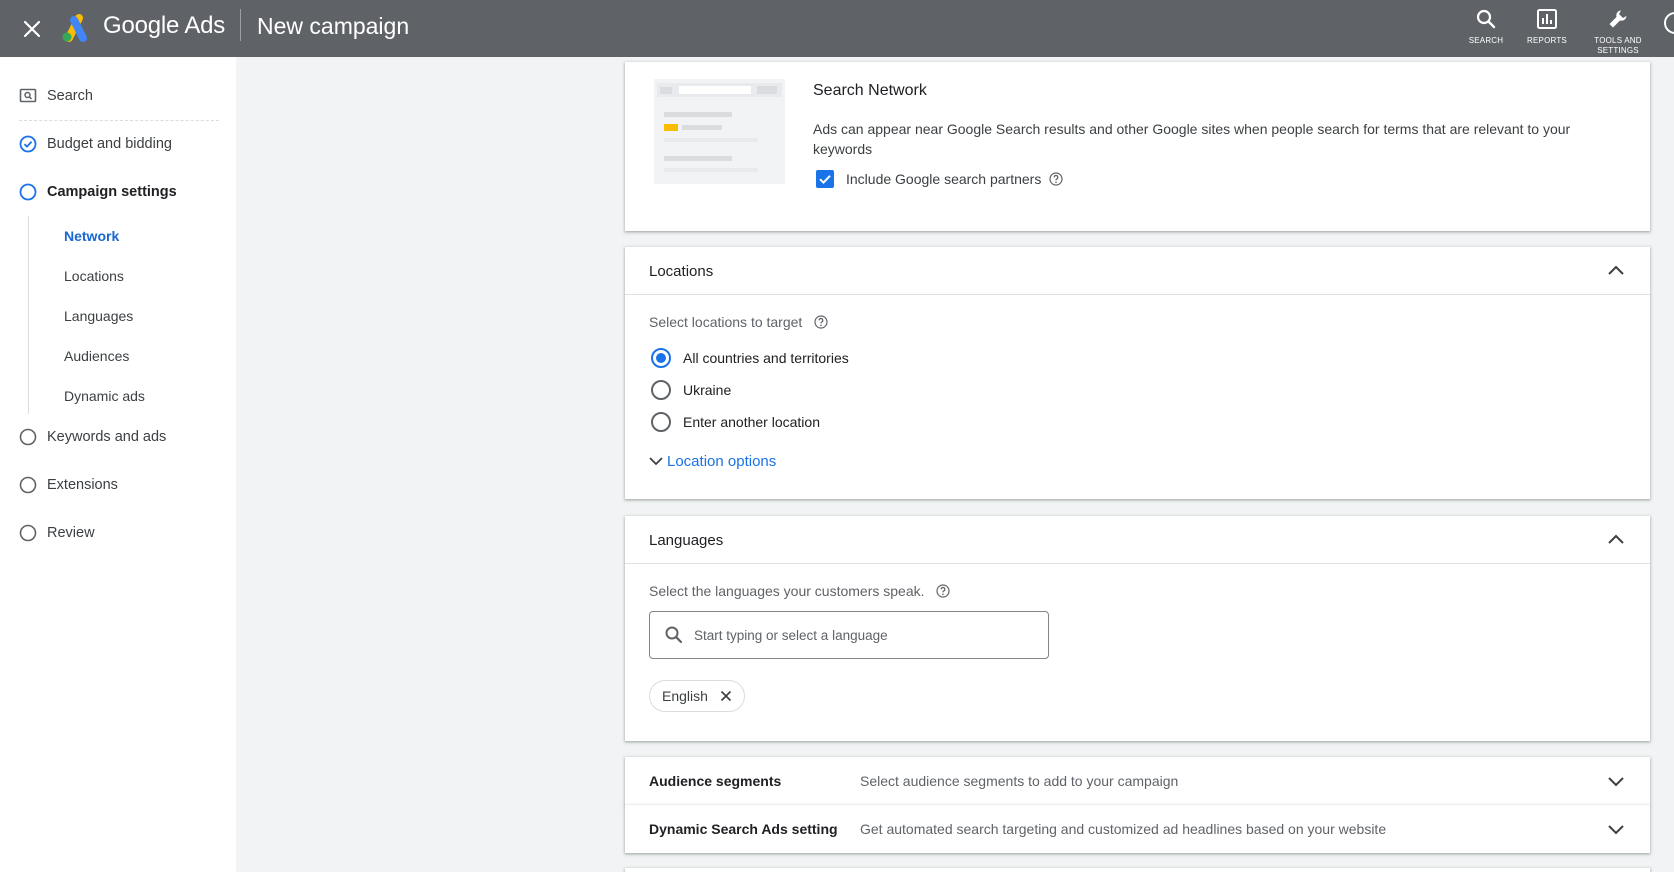 The height and width of the screenshot is (872, 1674). I want to click on tools-and-settings-button: TOOLS AND SETTINGS, so click(1618, 32).